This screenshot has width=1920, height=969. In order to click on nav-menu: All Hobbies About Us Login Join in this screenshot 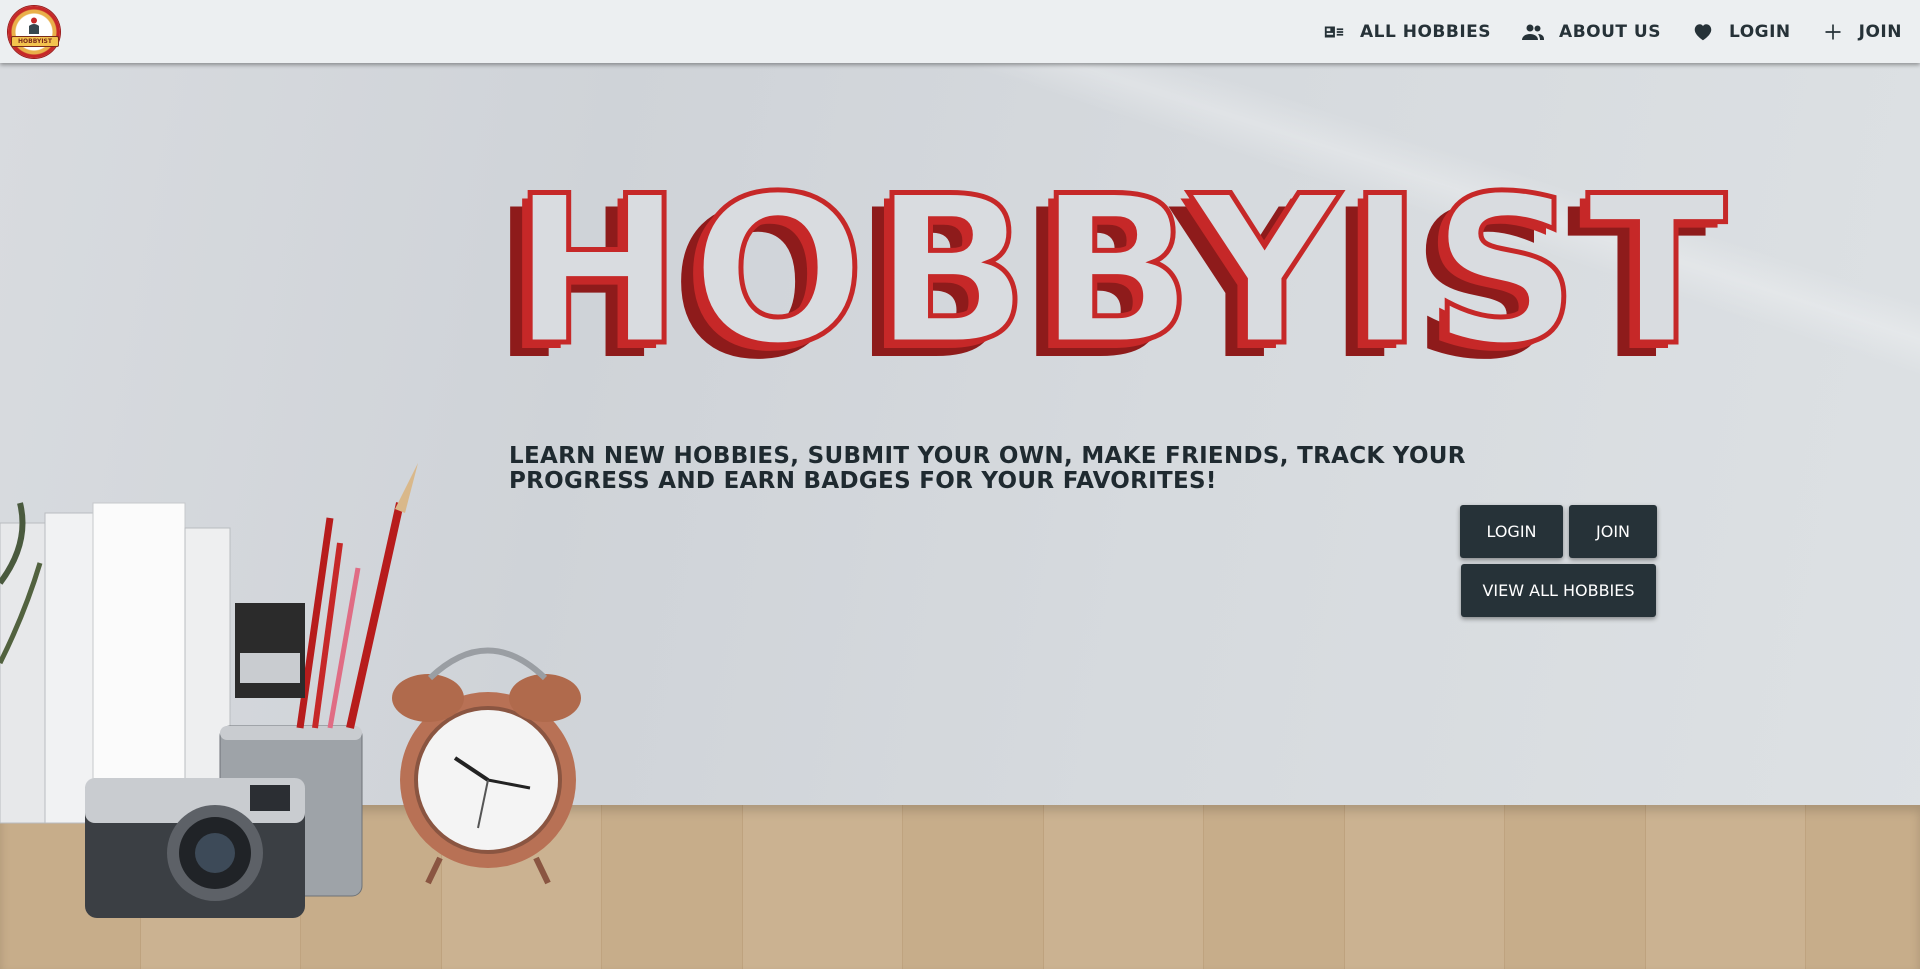, I will do `click(1612, 31)`.